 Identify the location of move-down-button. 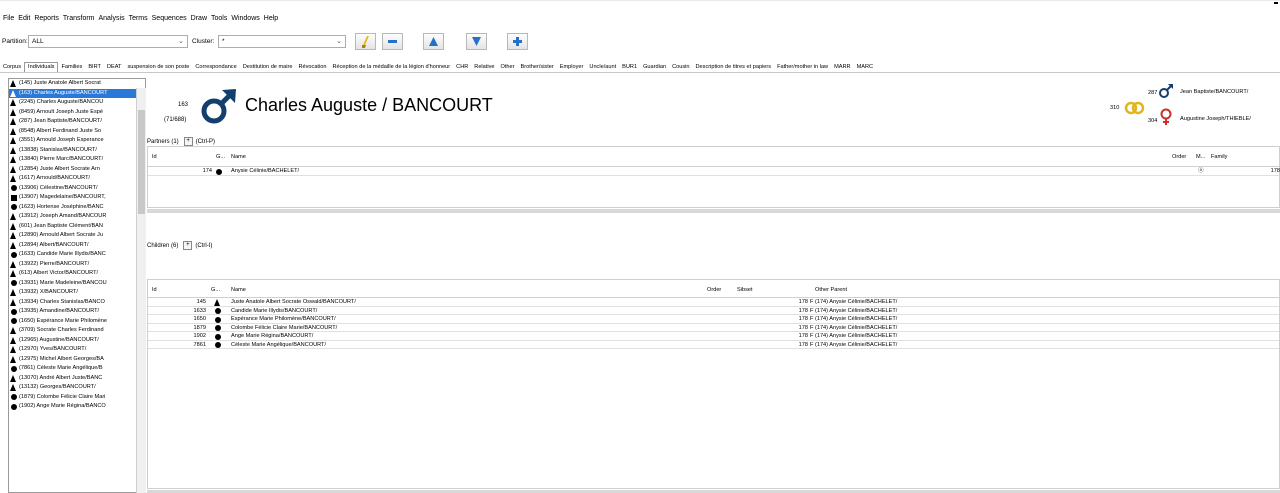
(476, 41).